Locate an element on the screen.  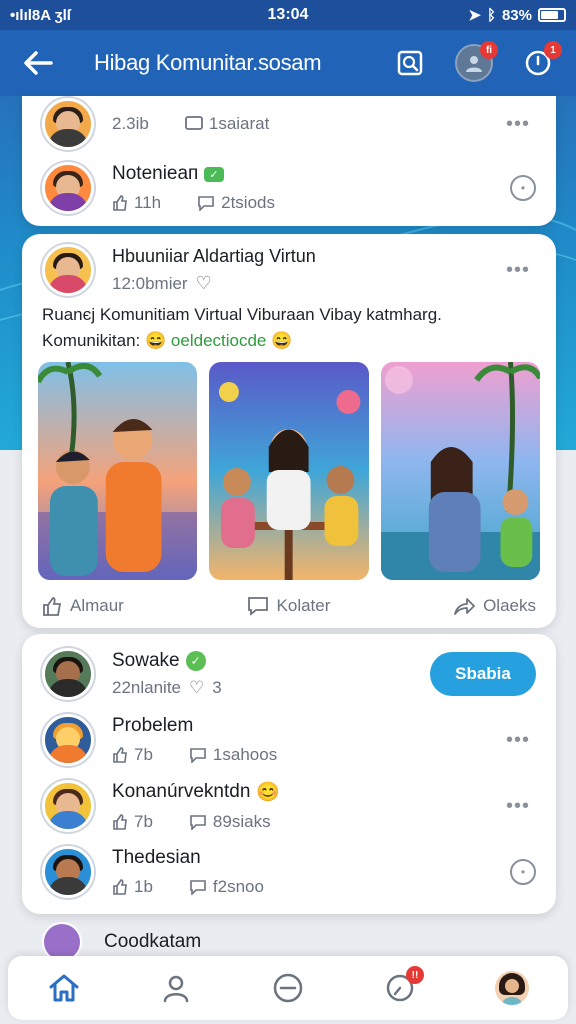
list-item: Sowake ✓ 22nlanite ♡ 3 Sbabia is located at coordinates (289, 674).